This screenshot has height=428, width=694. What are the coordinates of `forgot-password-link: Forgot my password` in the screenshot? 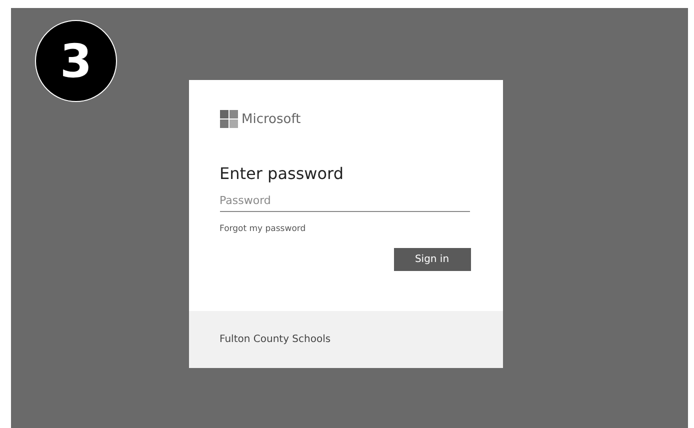 It's located at (346, 229).